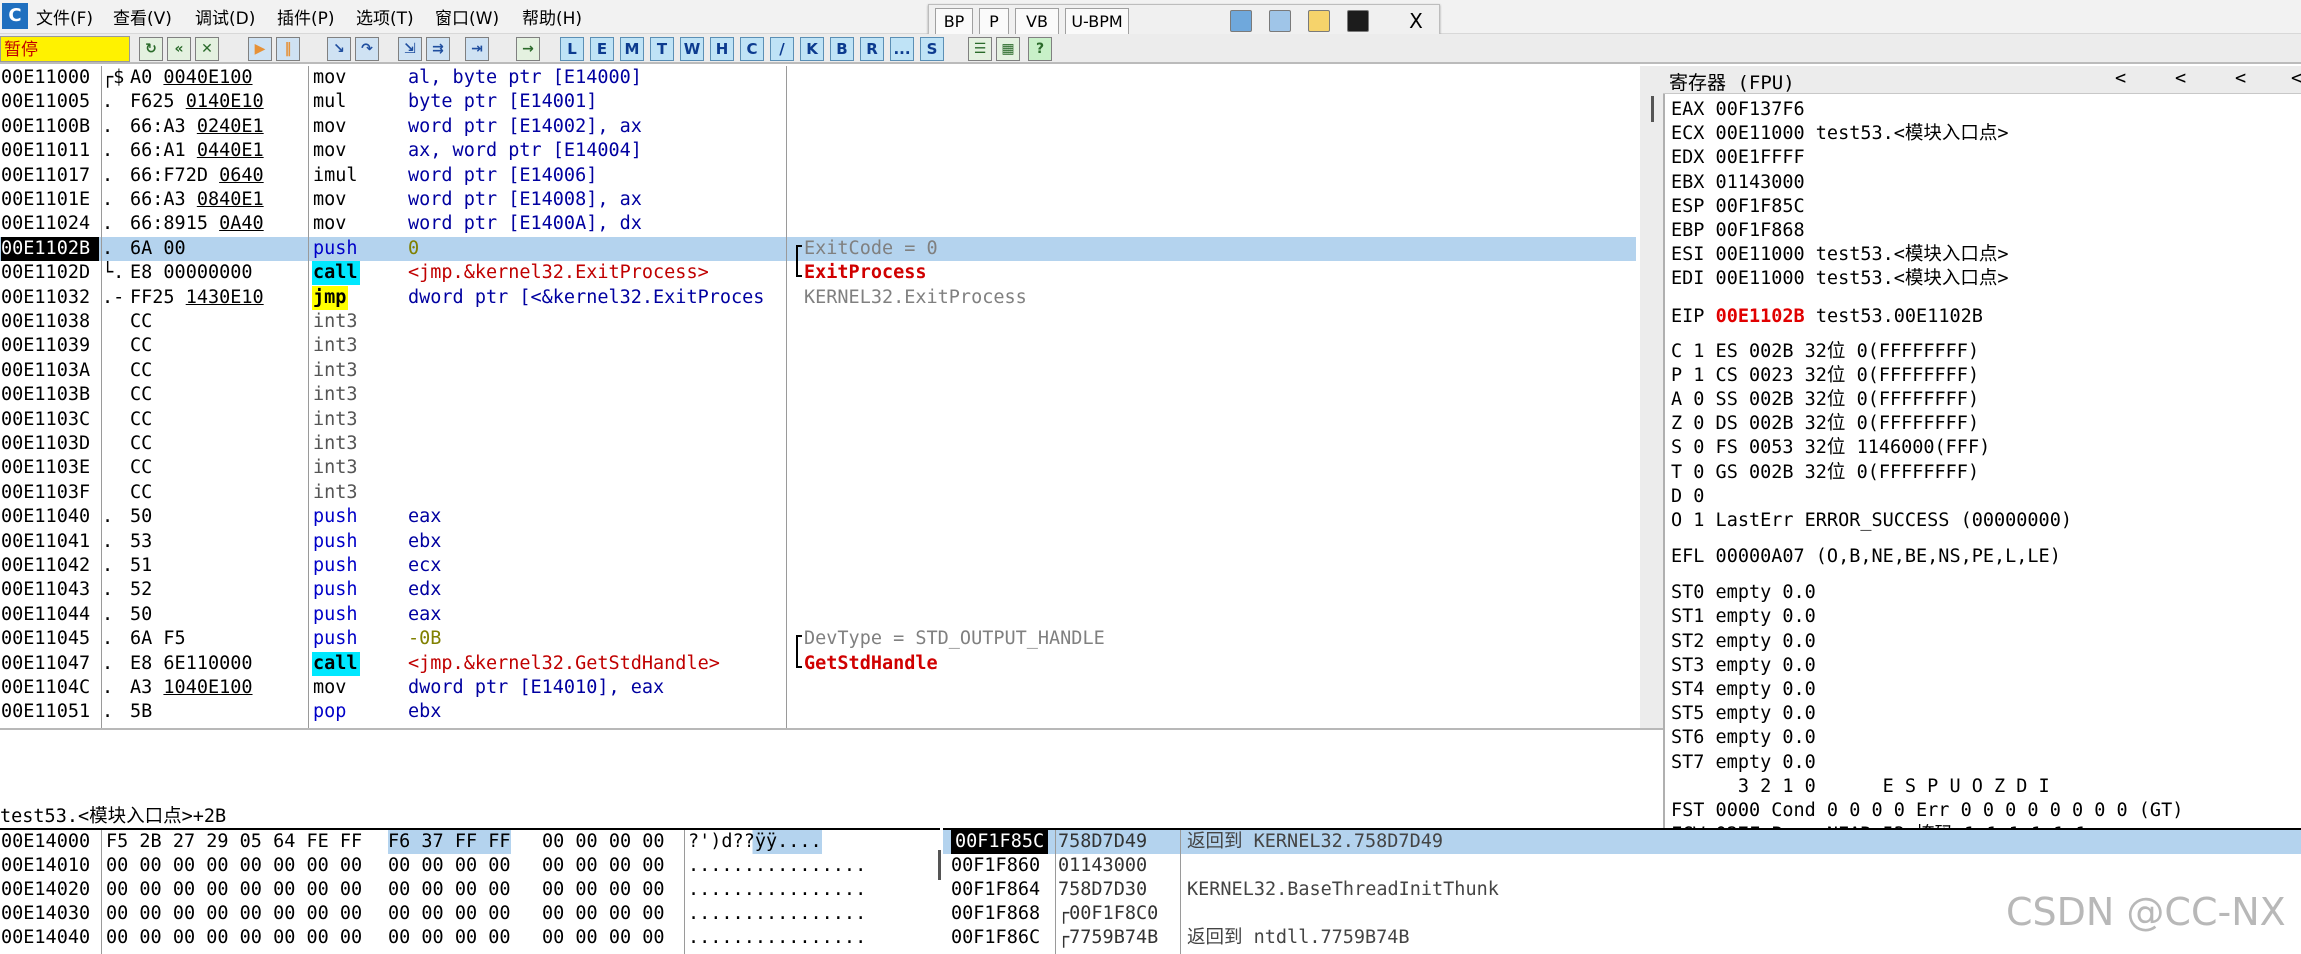 Image resolution: width=2301 pixels, height=954 pixels. I want to click on execute-till-return-icon: ⇥, so click(477, 49).